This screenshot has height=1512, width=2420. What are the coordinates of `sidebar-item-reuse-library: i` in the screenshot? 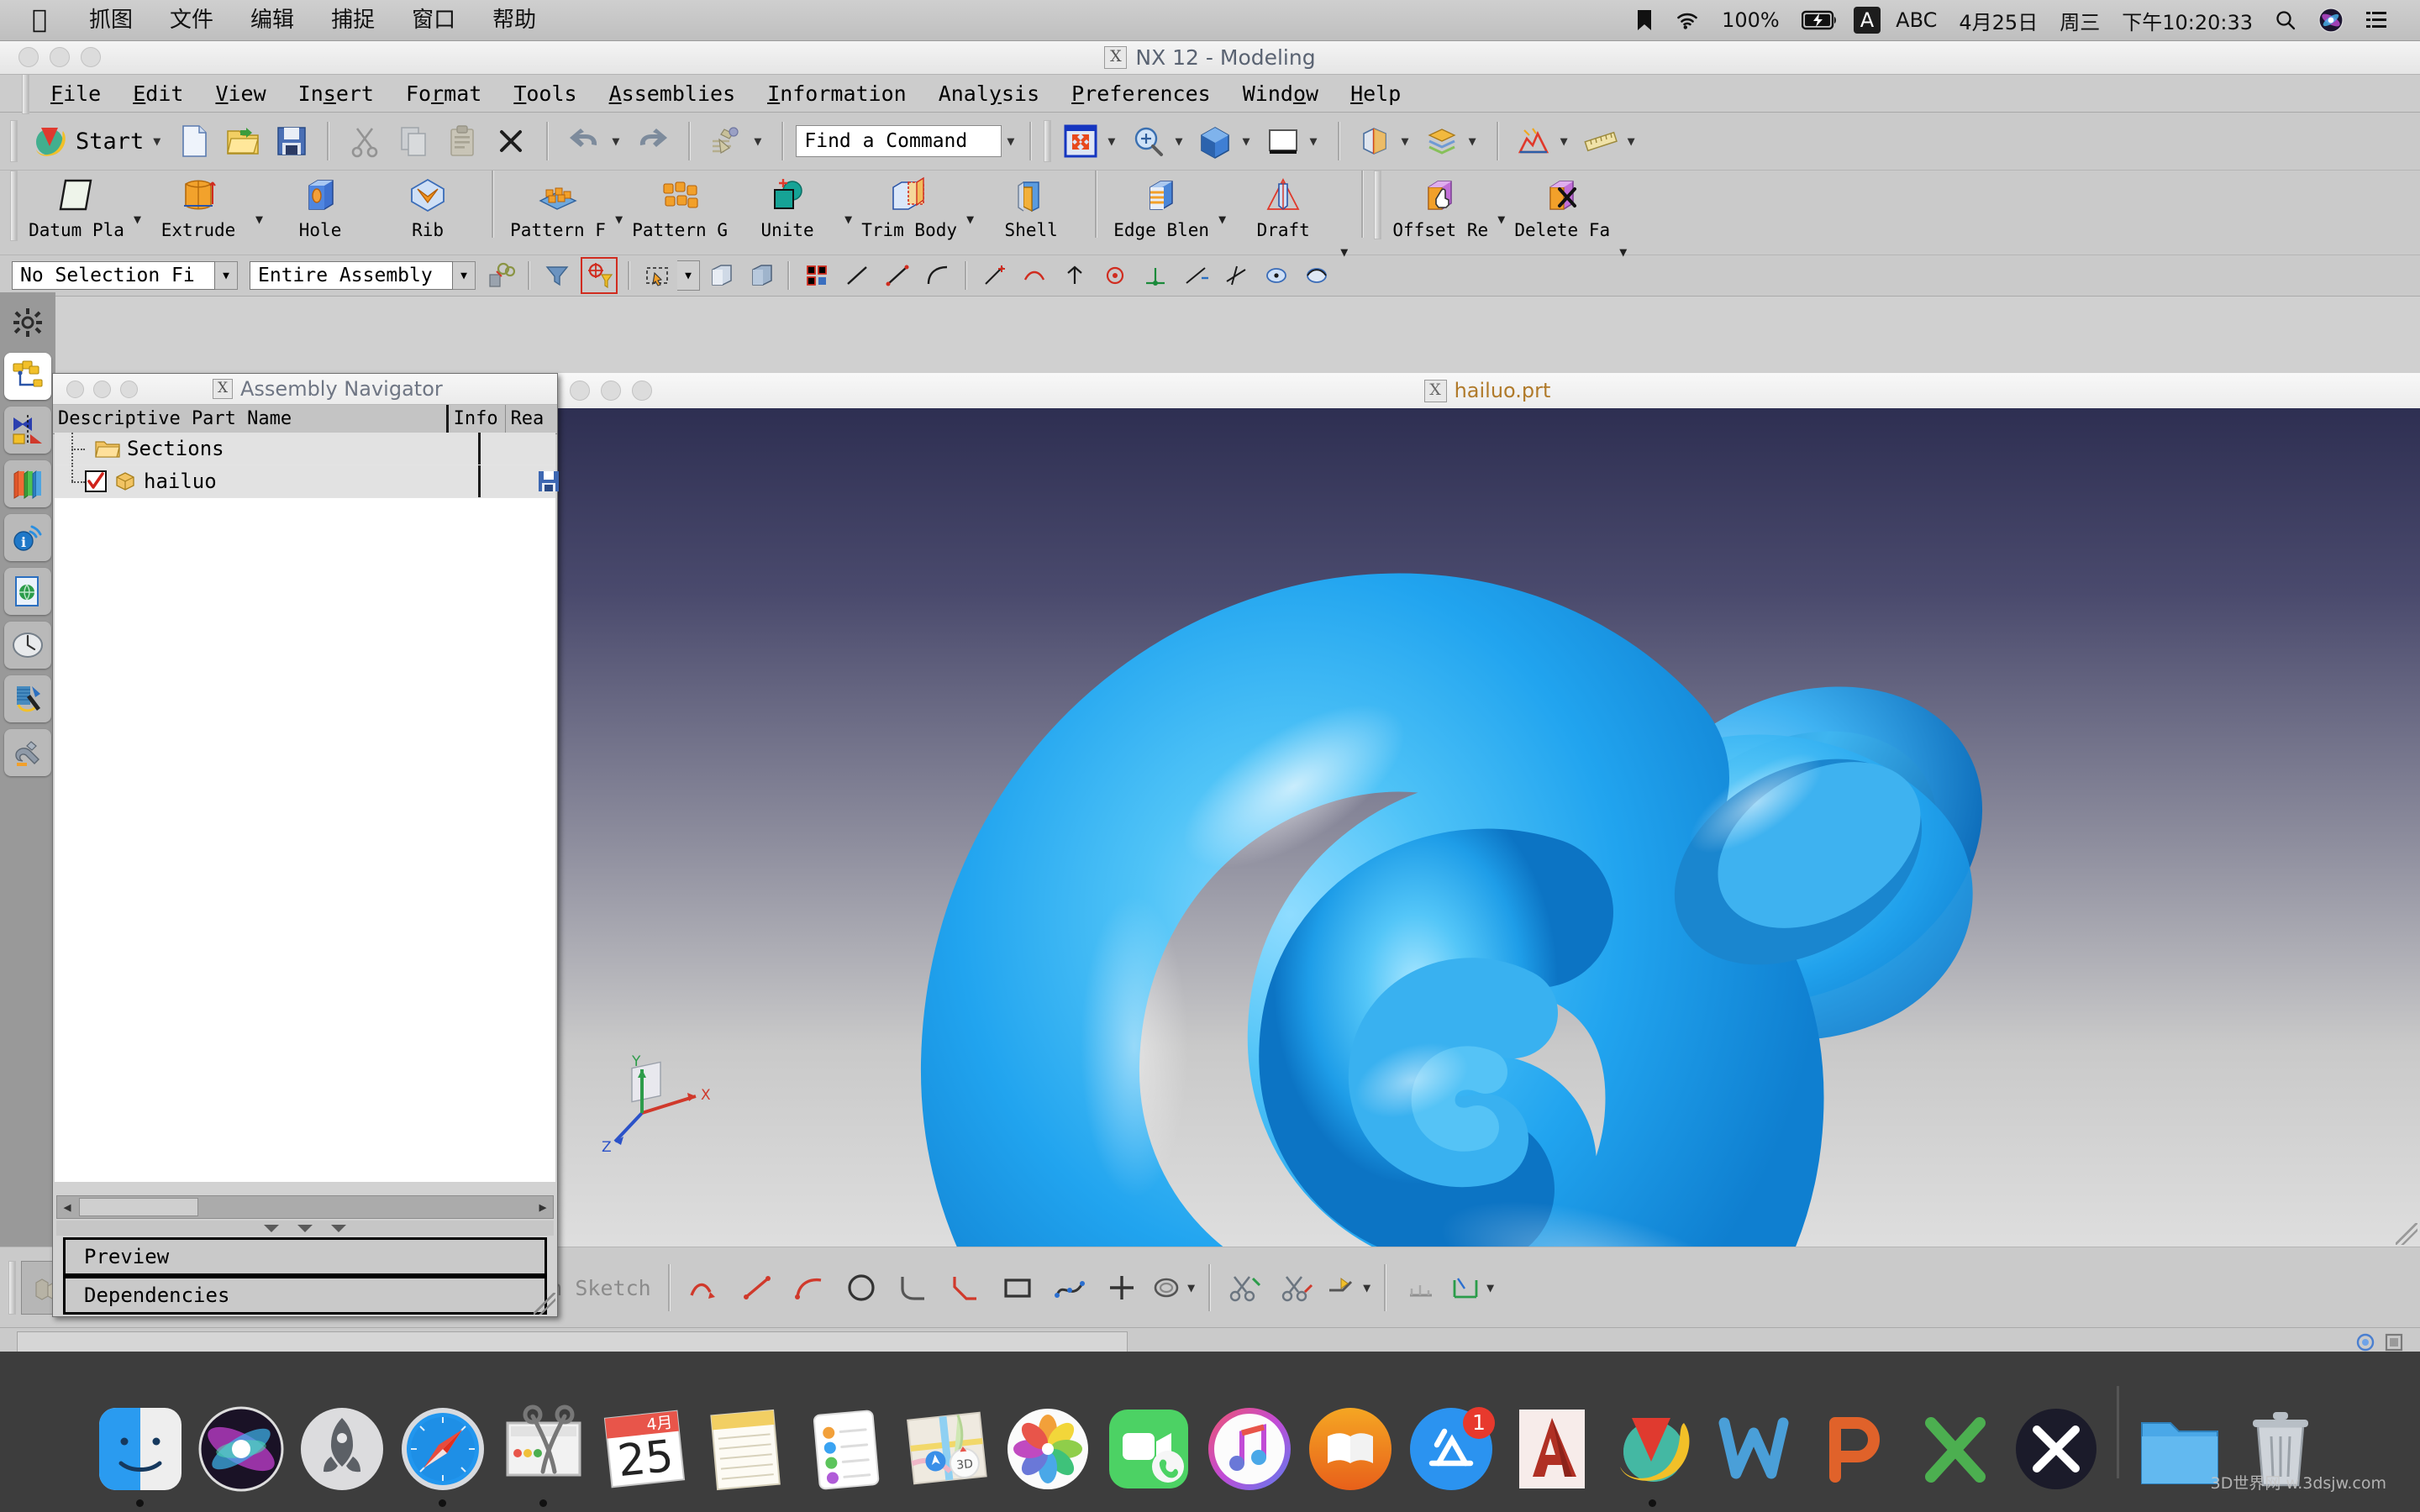 It's located at (27, 537).